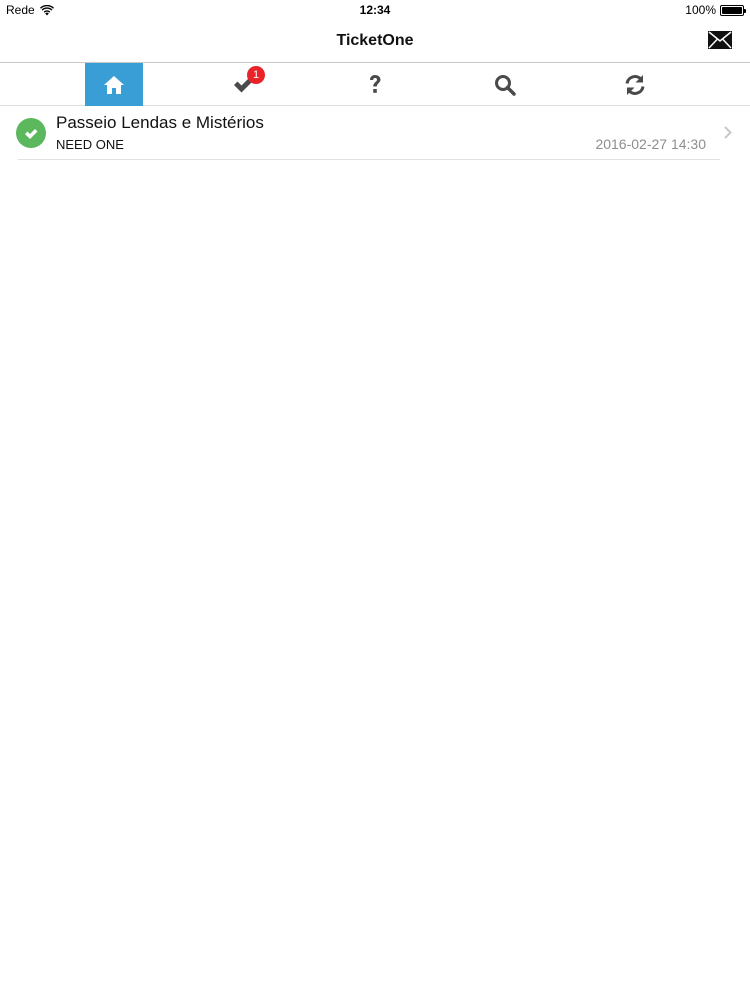 The image size is (750, 1000). I want to click on question-icon, so click(375, 84).